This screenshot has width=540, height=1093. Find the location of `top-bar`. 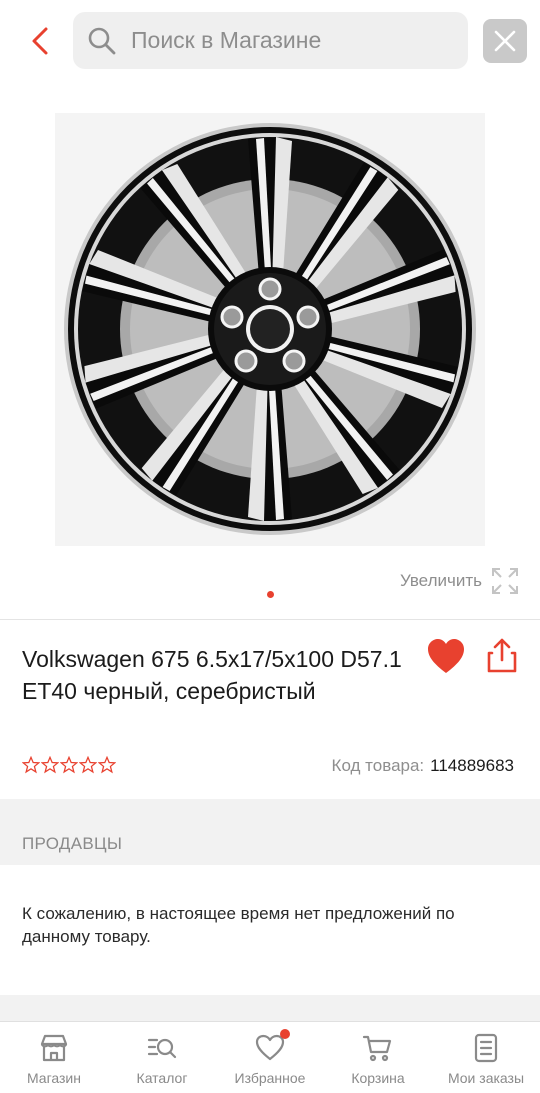

top-bar is located at coordinates (270, 41).